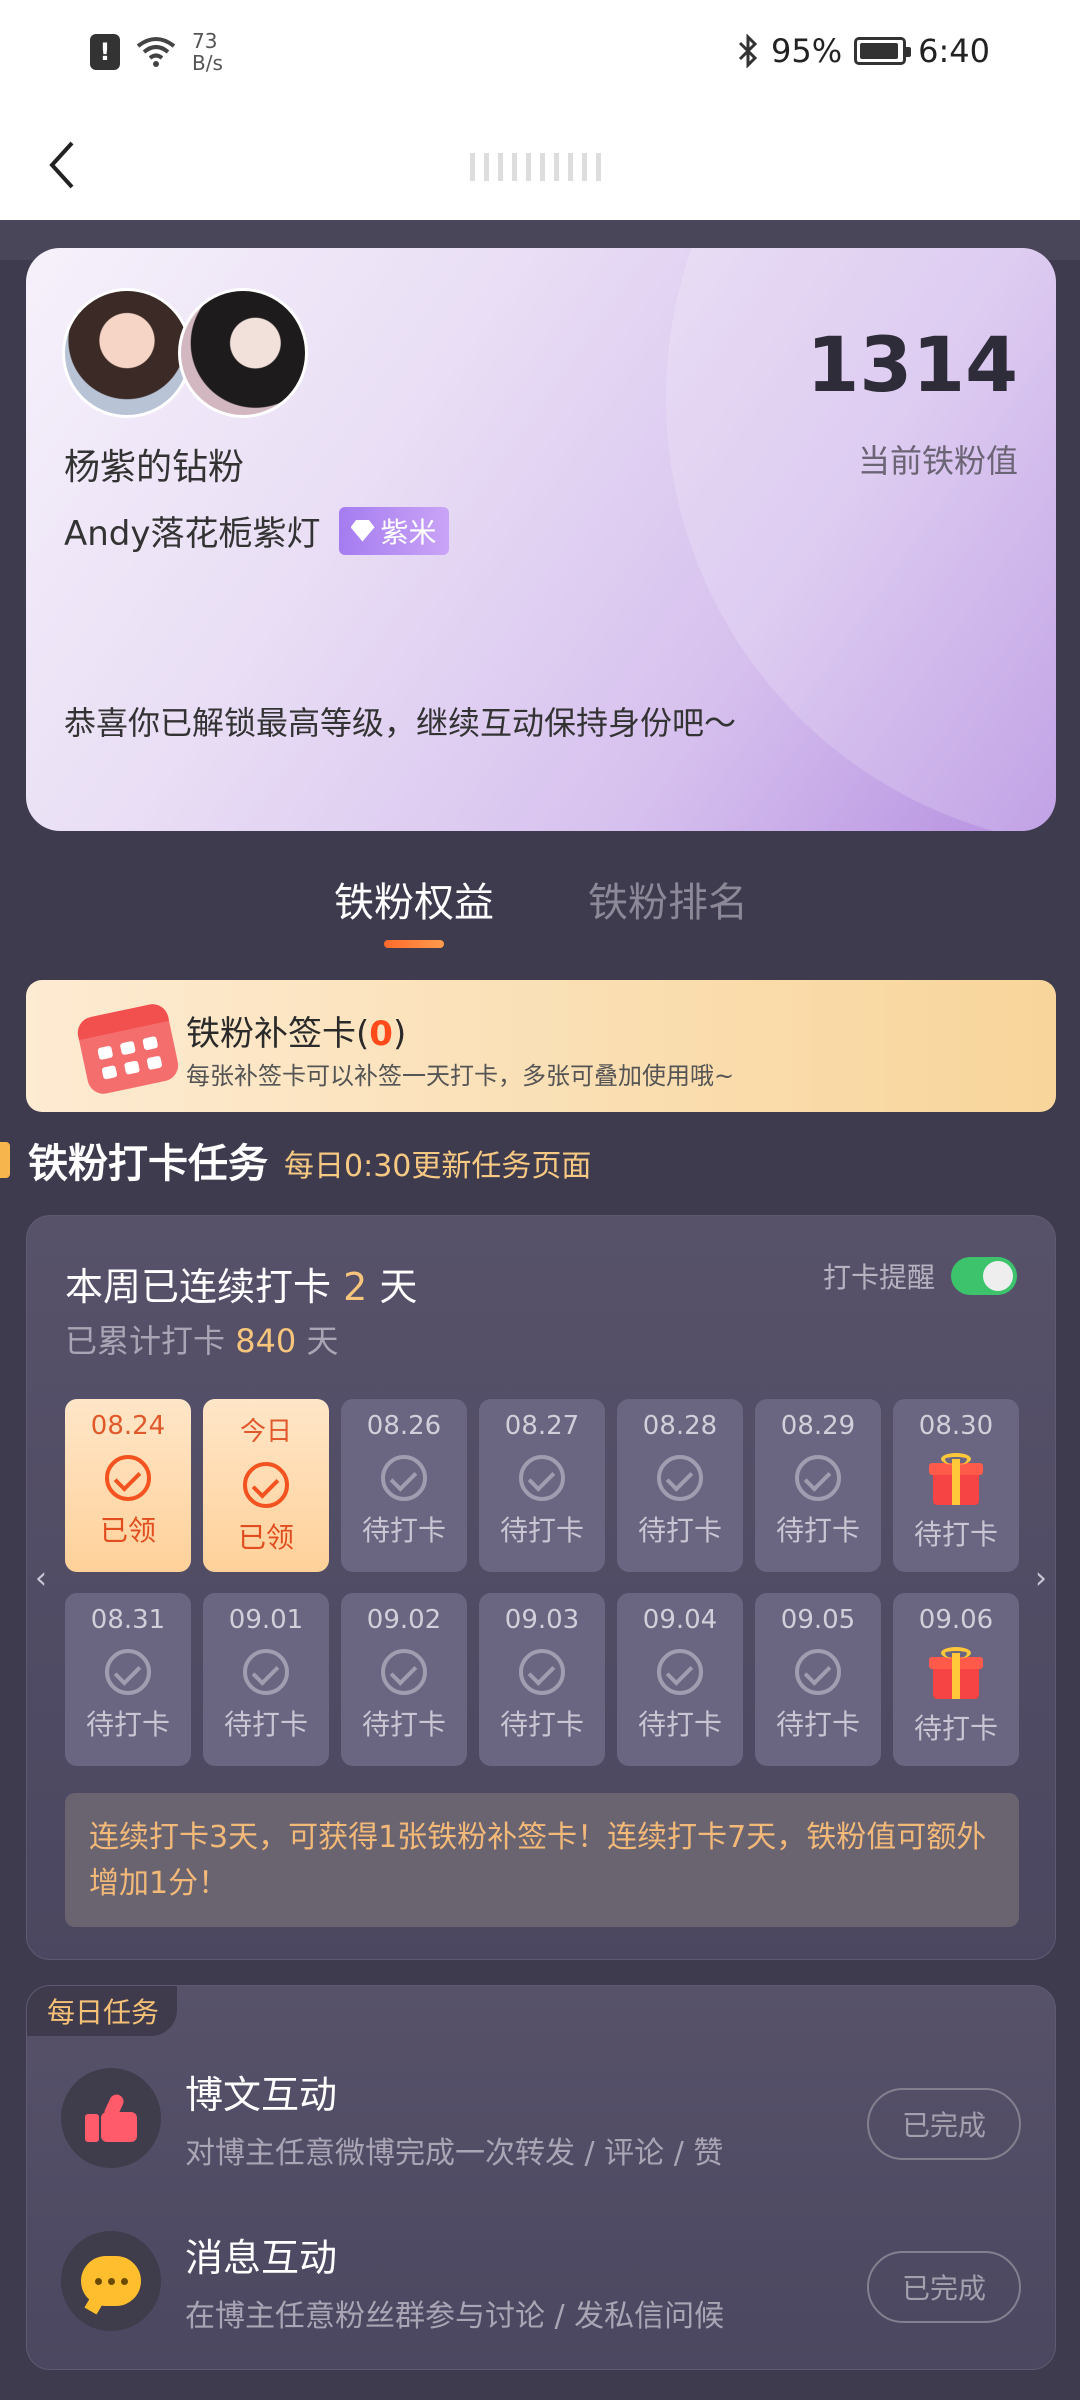 Image resolution: width=1080 pixels, height=2400 pixels. Describe the element at coordinates (956, 1479) in the screenshot. I see `gift-icon` at that location.